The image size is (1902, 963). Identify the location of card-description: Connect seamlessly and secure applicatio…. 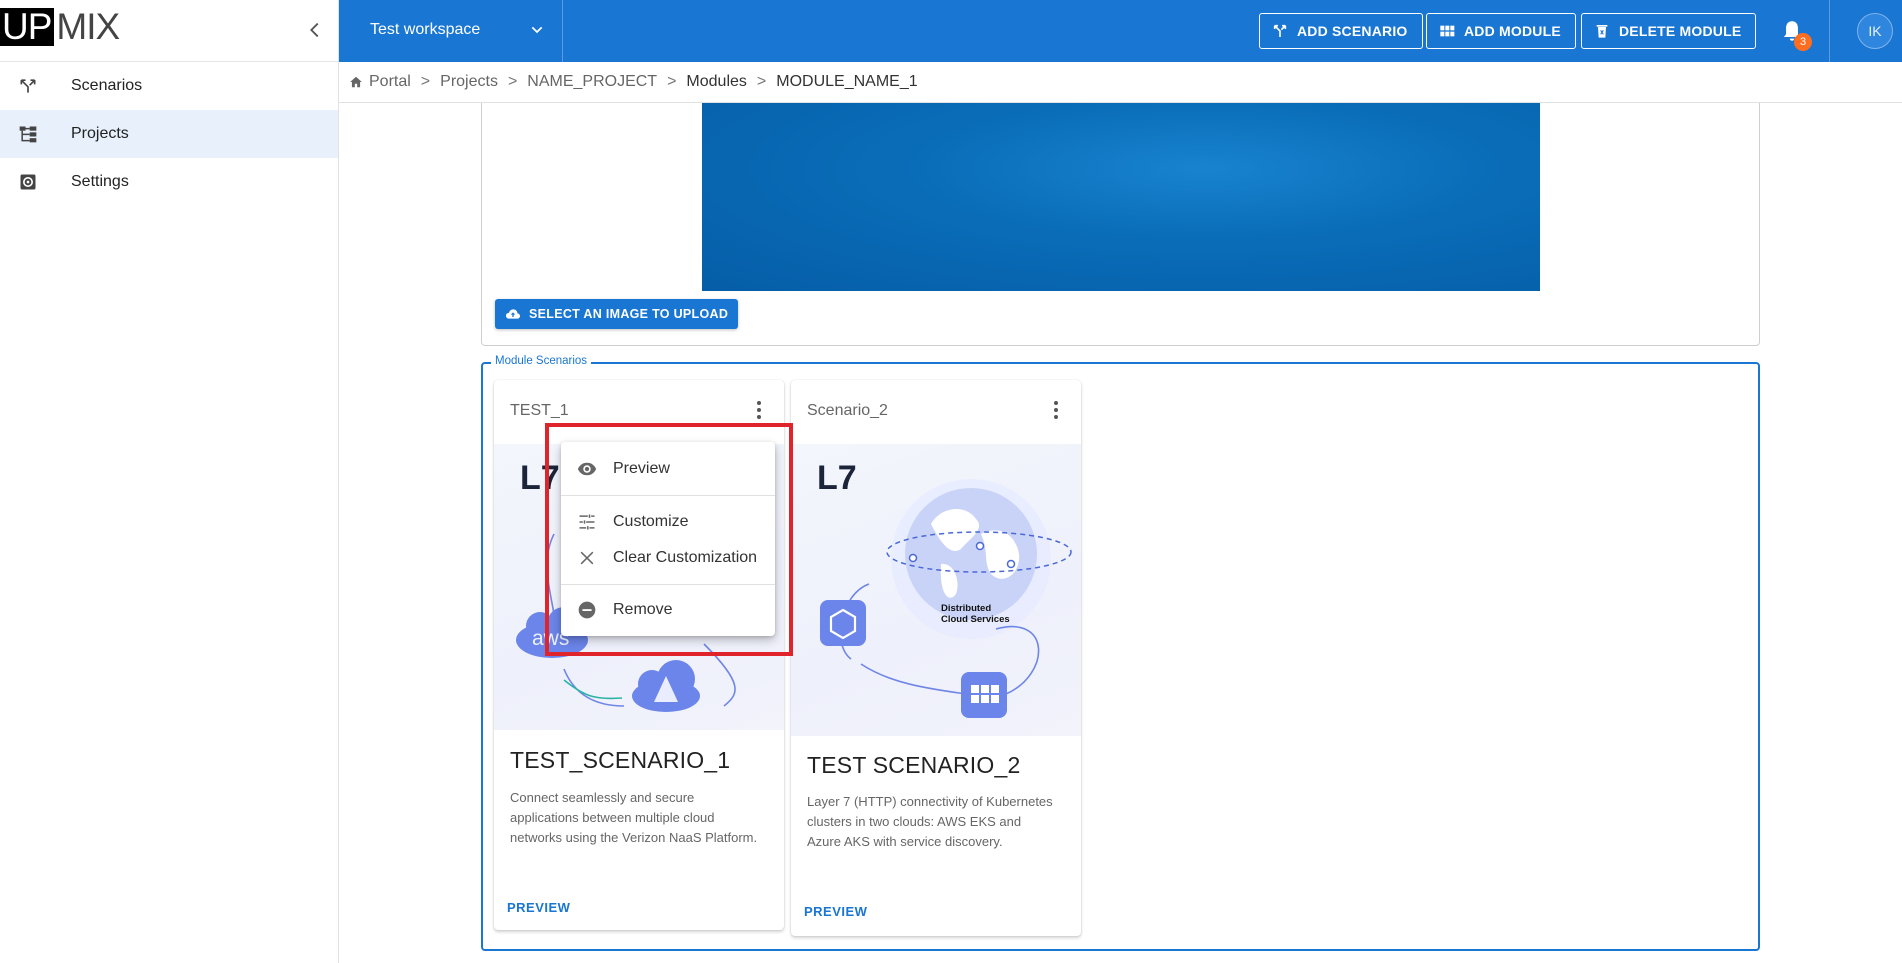
(634, 817).